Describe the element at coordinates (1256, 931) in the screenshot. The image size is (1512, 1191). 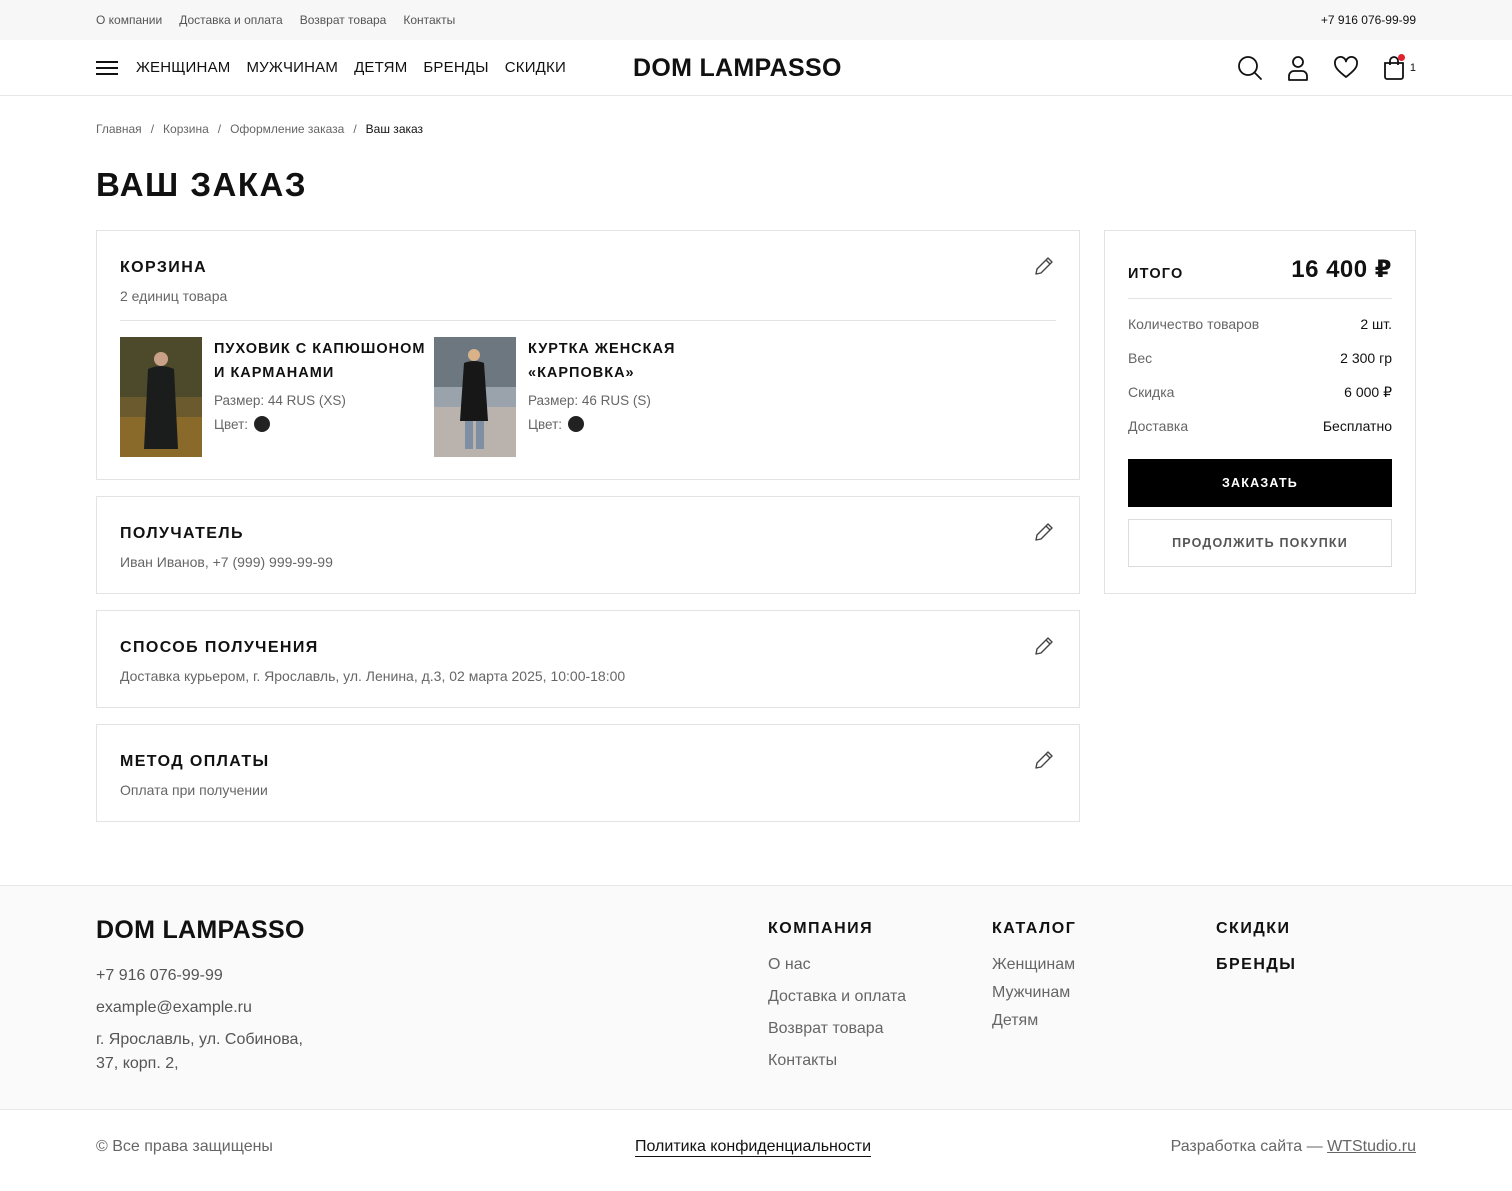
I see `footer-discounts: СКИДКИ` at that location.